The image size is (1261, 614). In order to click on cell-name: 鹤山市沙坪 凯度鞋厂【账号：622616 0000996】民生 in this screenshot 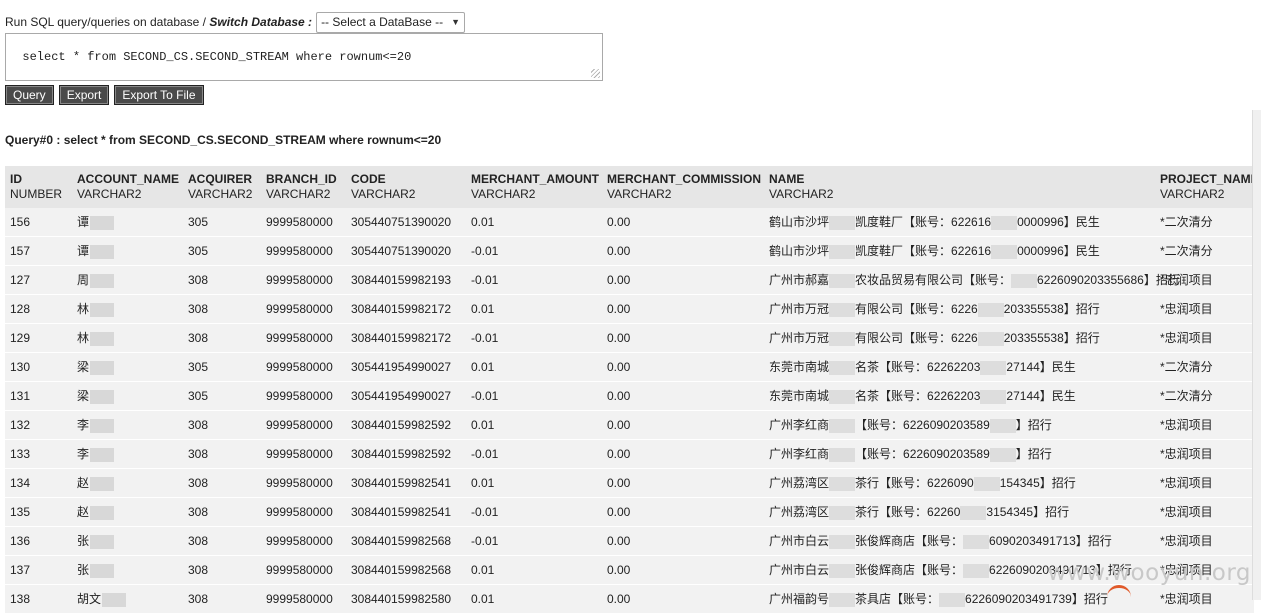, I will do `click(934, 251)`.